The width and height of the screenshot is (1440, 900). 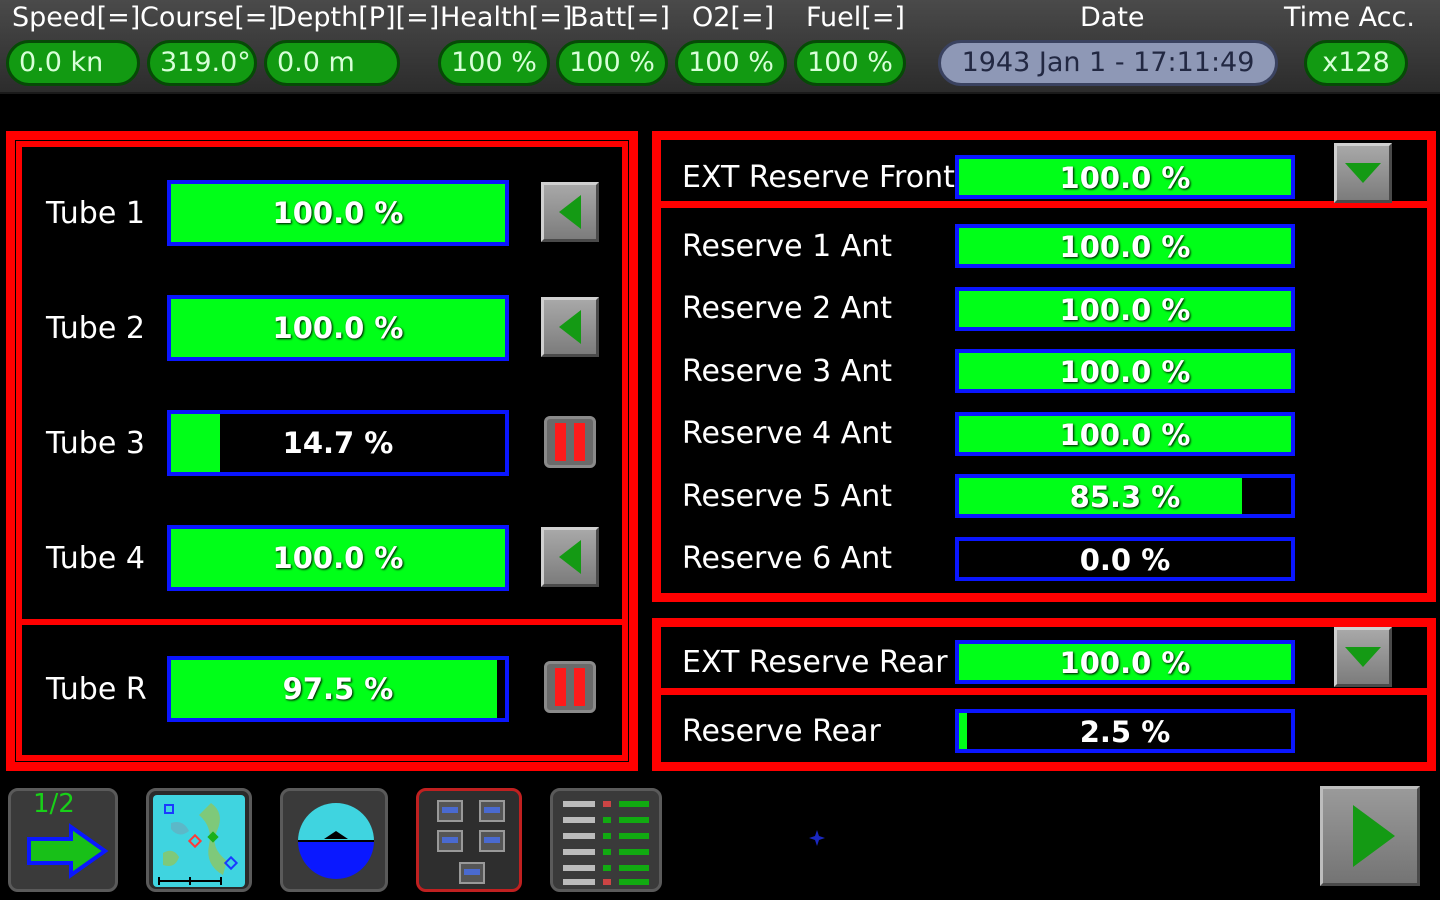 I want to click on reserve-3-ant-bar: 100.0 %, so click(x=1125, y=371).